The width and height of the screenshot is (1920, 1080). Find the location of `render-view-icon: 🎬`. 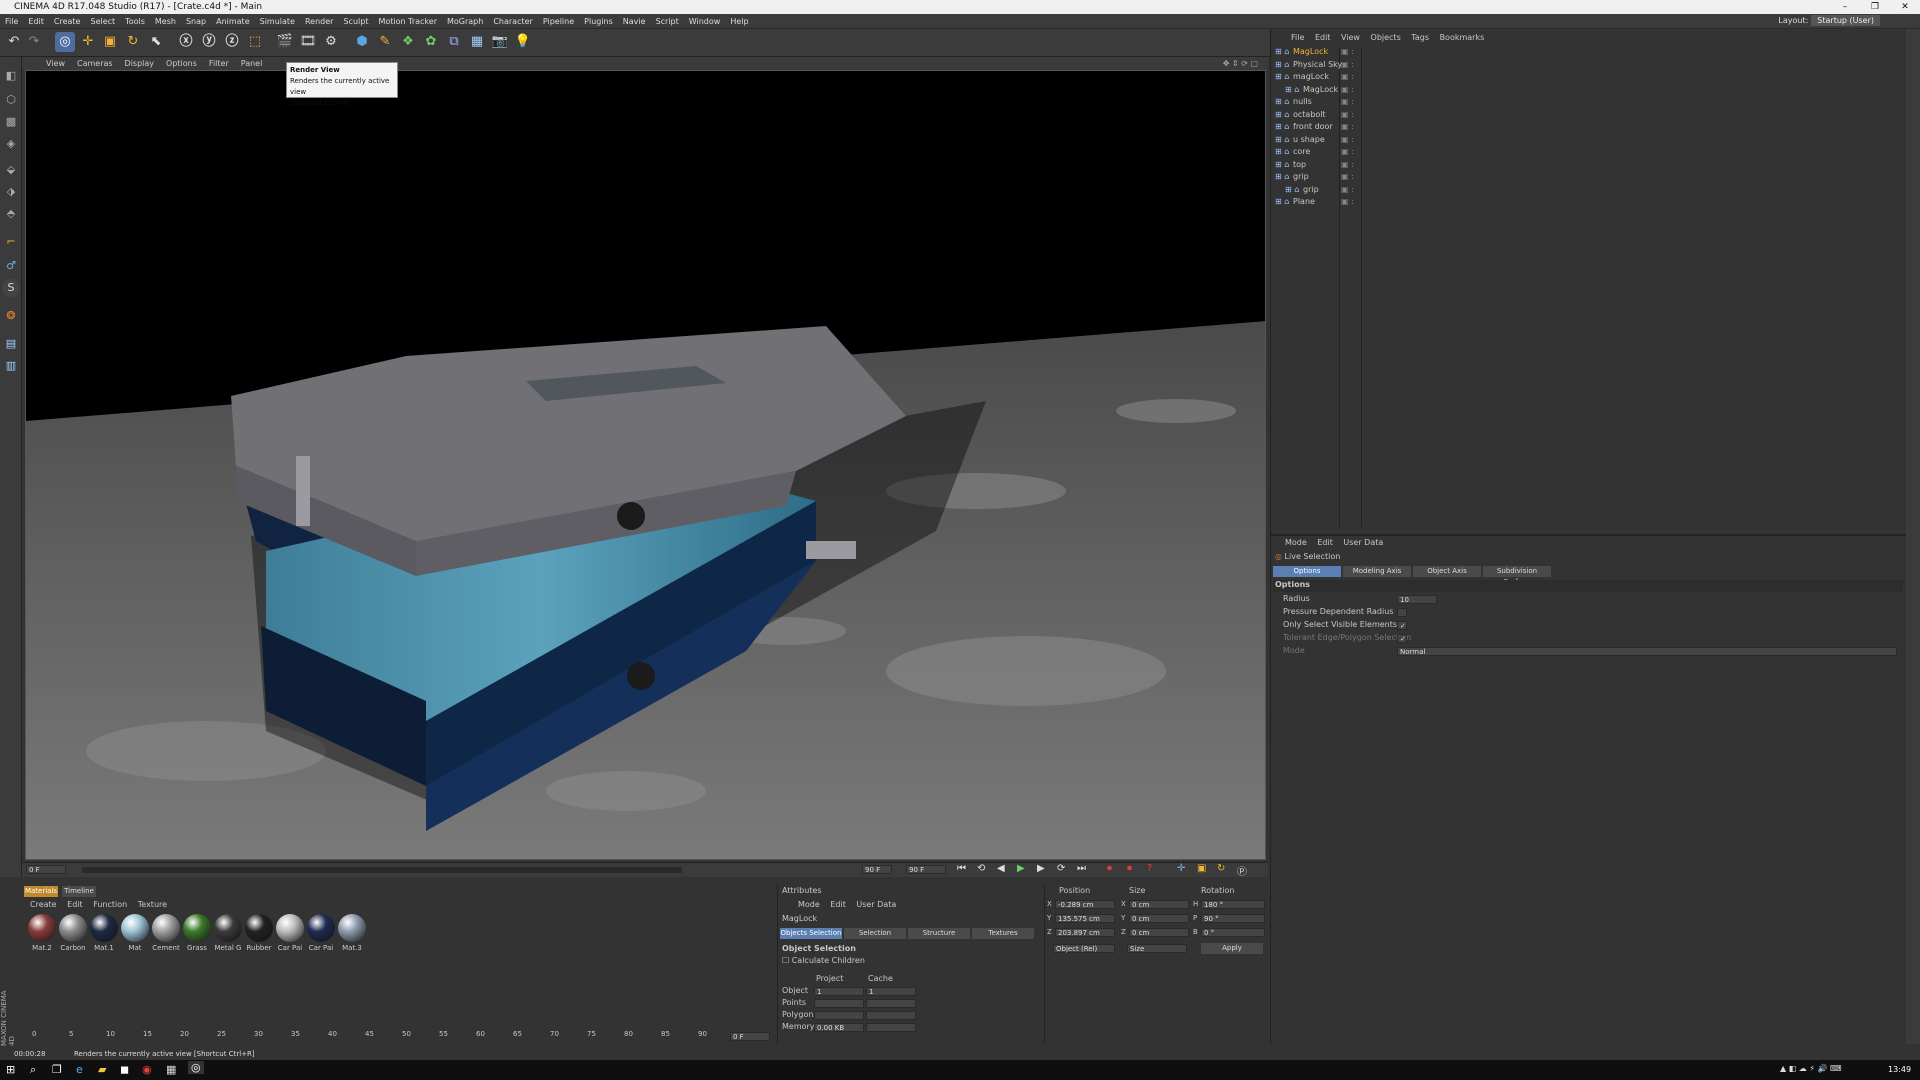

render-view-icon: 🎬 is located at coordinates (285, 42).